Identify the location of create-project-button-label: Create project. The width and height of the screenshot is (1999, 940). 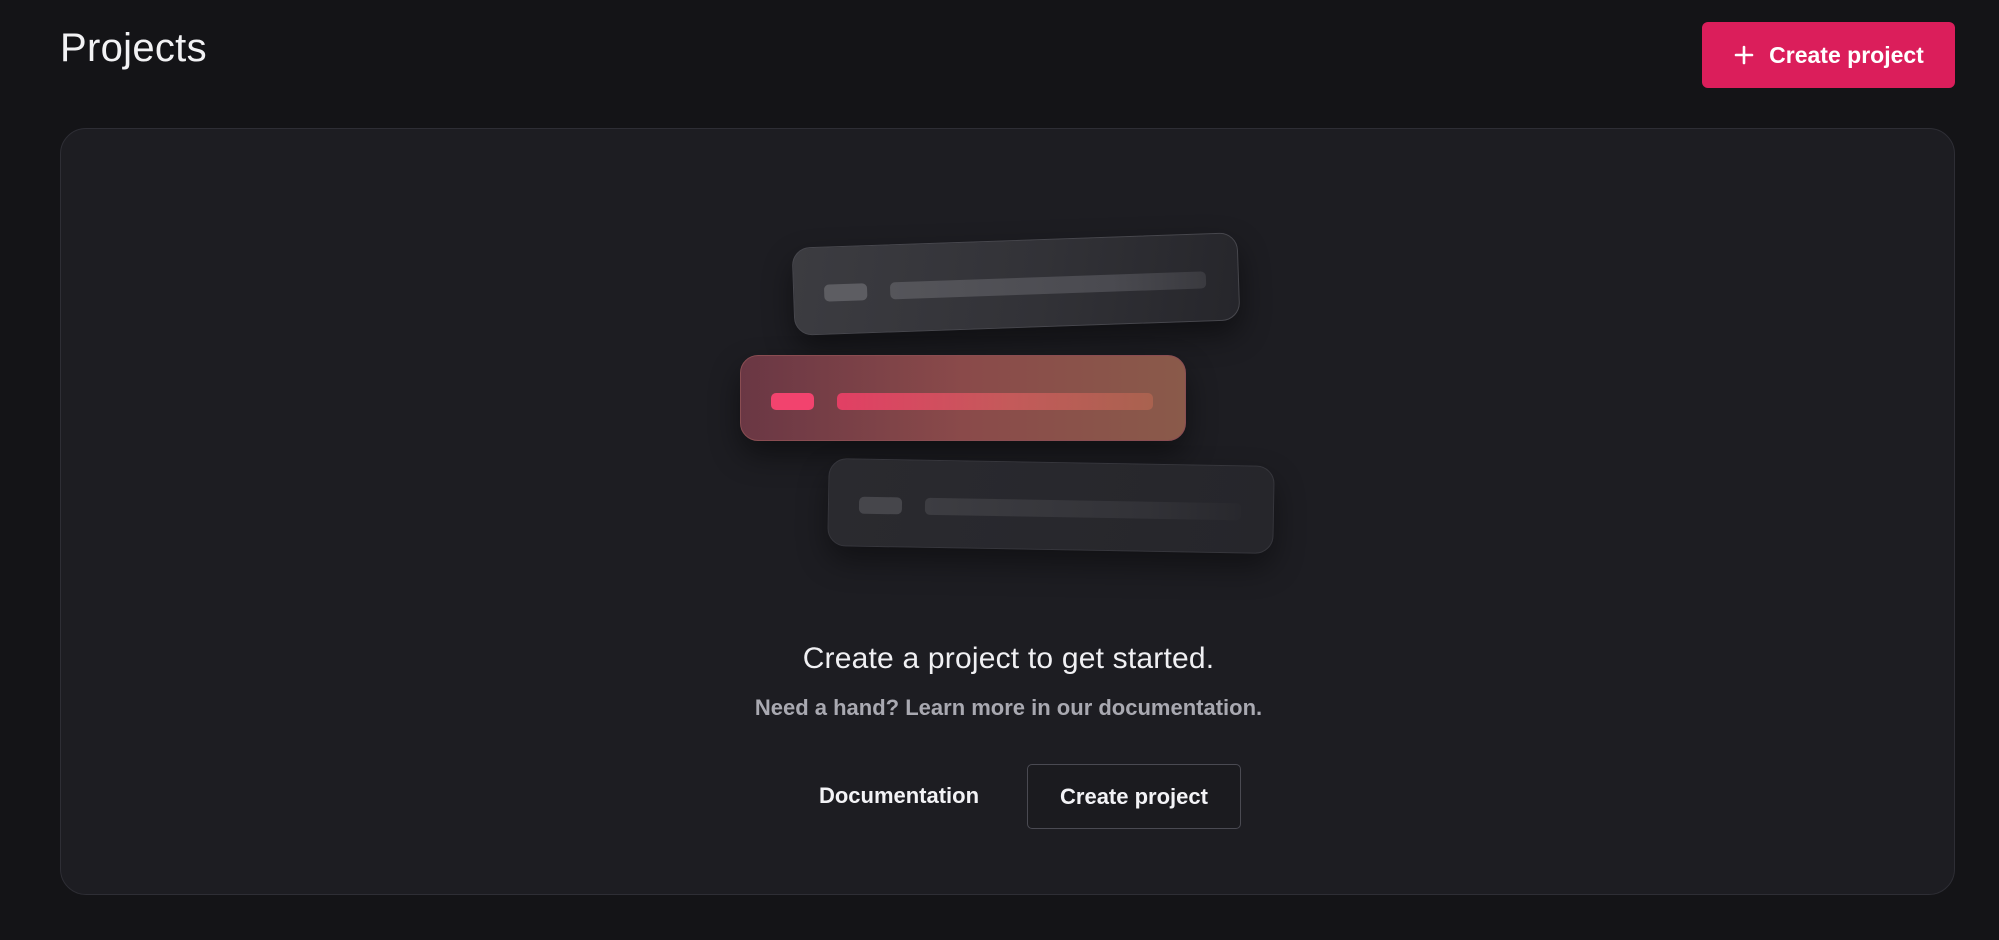
(1846, 54).